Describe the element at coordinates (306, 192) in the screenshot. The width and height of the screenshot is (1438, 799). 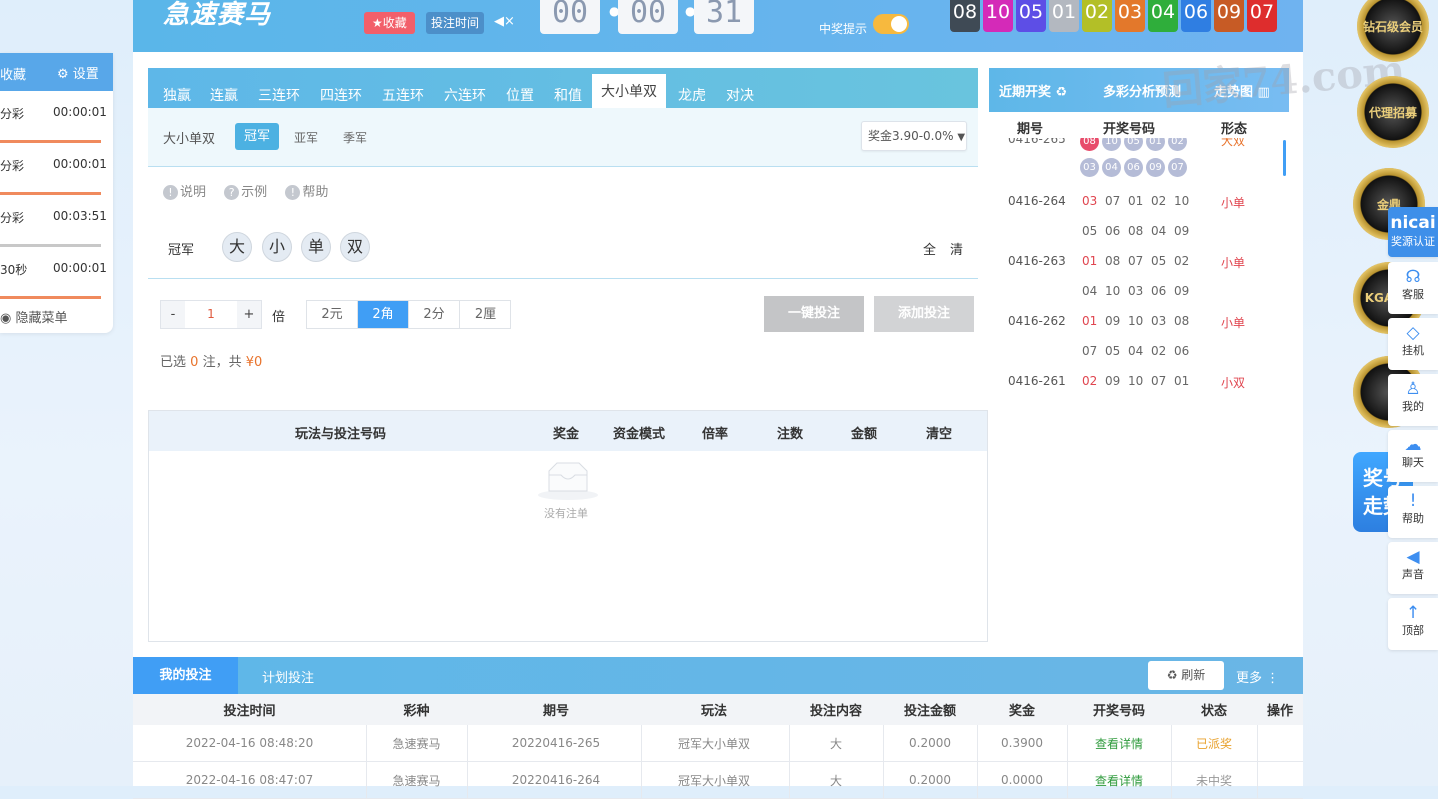
I see `help-link: ! 帮助` at that location.